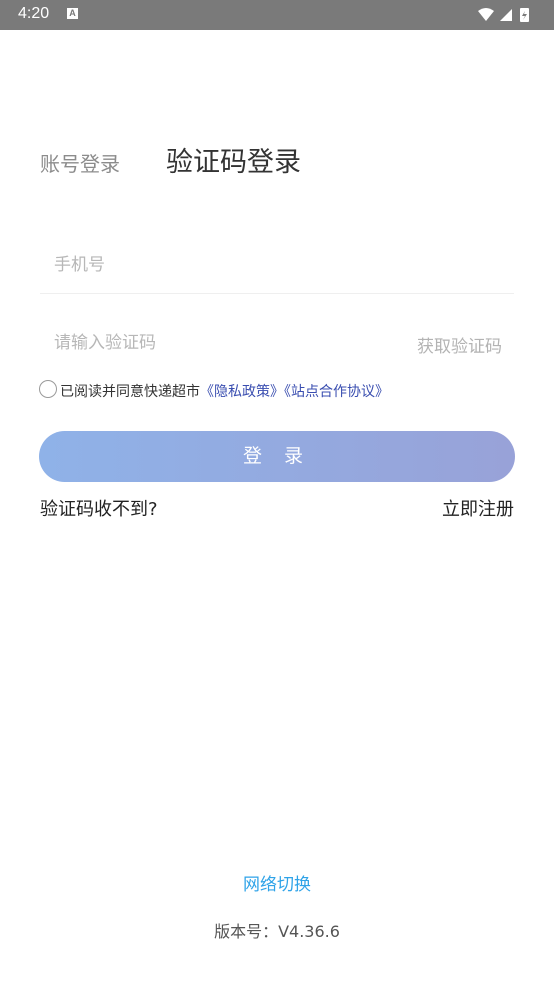  What do you see at coordinates (48, 389) in the screenshot?
I see `agreement-checkbox` at bounding box center [48, 389].